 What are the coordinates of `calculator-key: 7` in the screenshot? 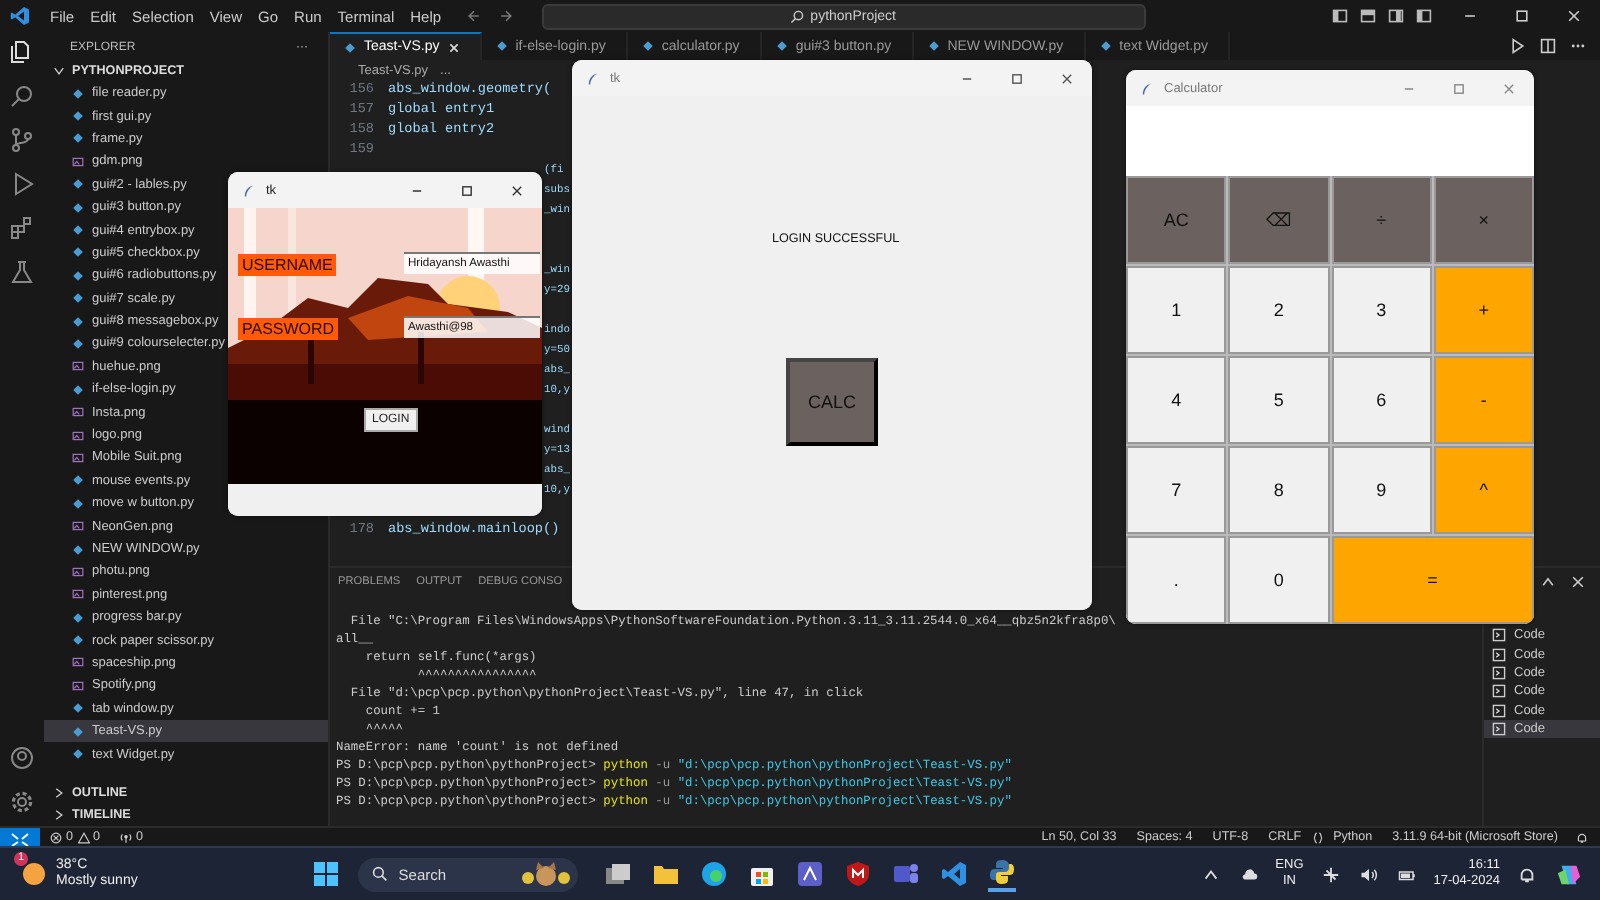 It's located at (1176, 490).